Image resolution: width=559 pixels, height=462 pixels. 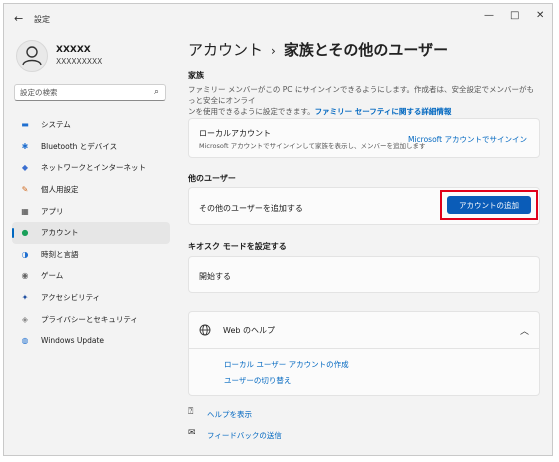 I want to click on family-safety-link: ファミリー セーフティに関する詳細情報, so click(x=383, y=111).